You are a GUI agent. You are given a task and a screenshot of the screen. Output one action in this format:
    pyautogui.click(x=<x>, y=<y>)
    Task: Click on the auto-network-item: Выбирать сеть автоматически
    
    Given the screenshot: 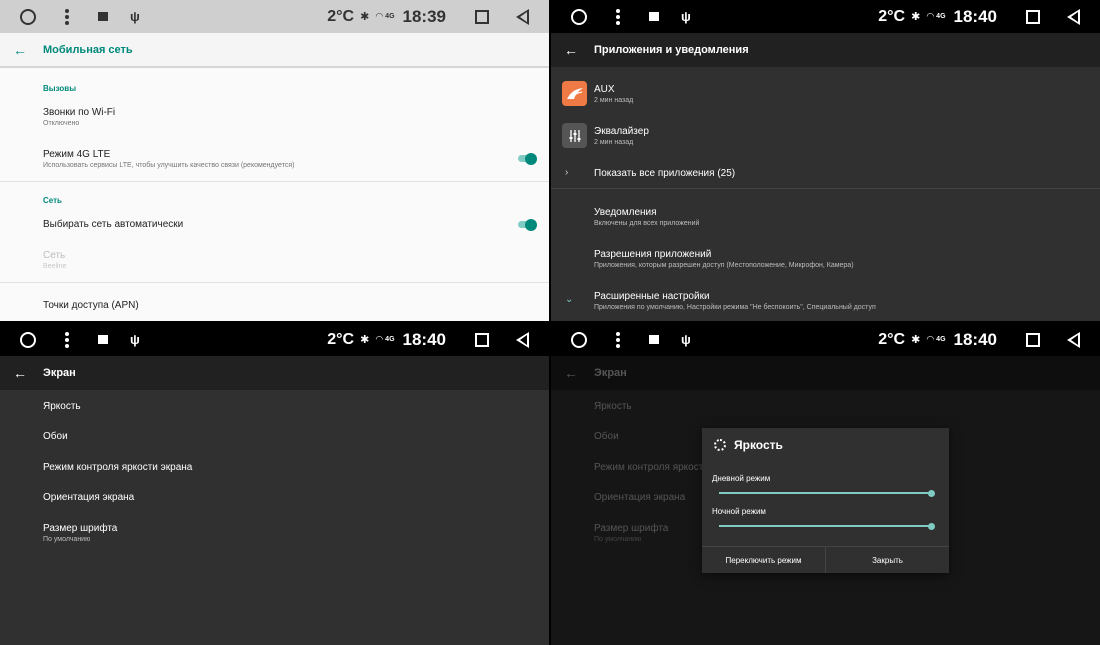 What is the action you would take?
    pyautogui.click(x=113, y=224)
    